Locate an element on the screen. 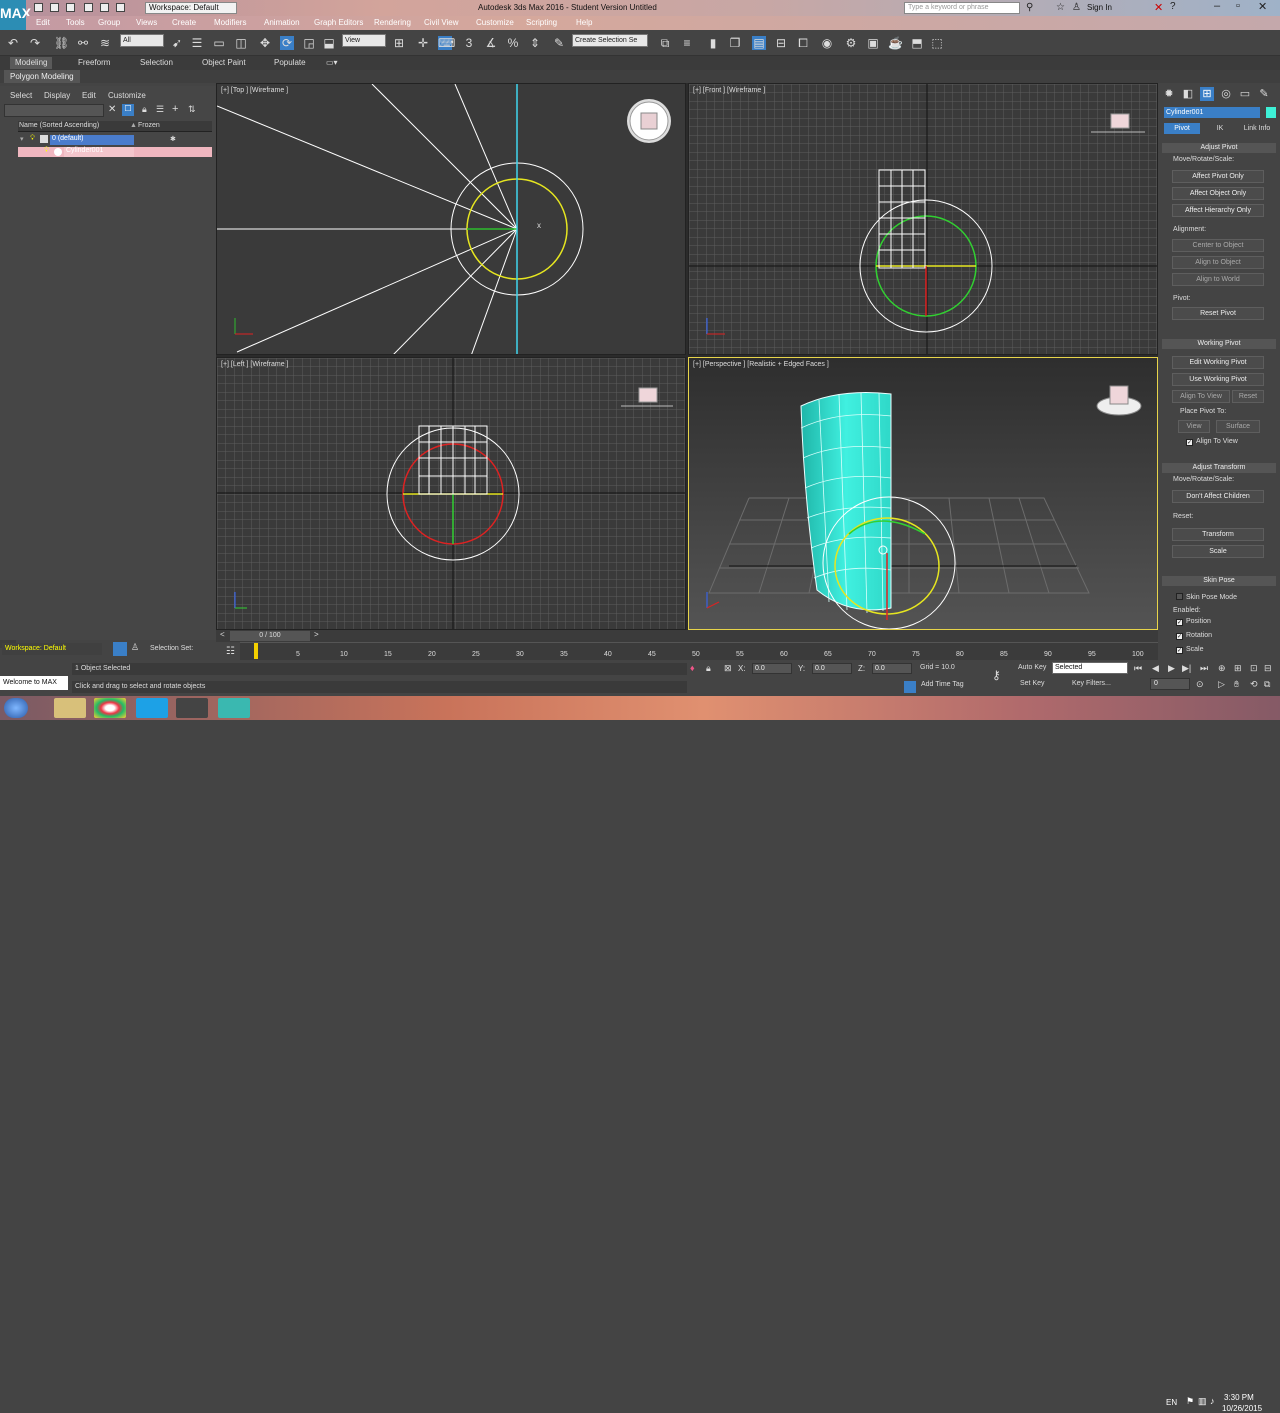 Image resolution: width=1280 pixels, height=1413 pixels. clock-time: 3:30 PM is located at coordinates (1239, 1397).